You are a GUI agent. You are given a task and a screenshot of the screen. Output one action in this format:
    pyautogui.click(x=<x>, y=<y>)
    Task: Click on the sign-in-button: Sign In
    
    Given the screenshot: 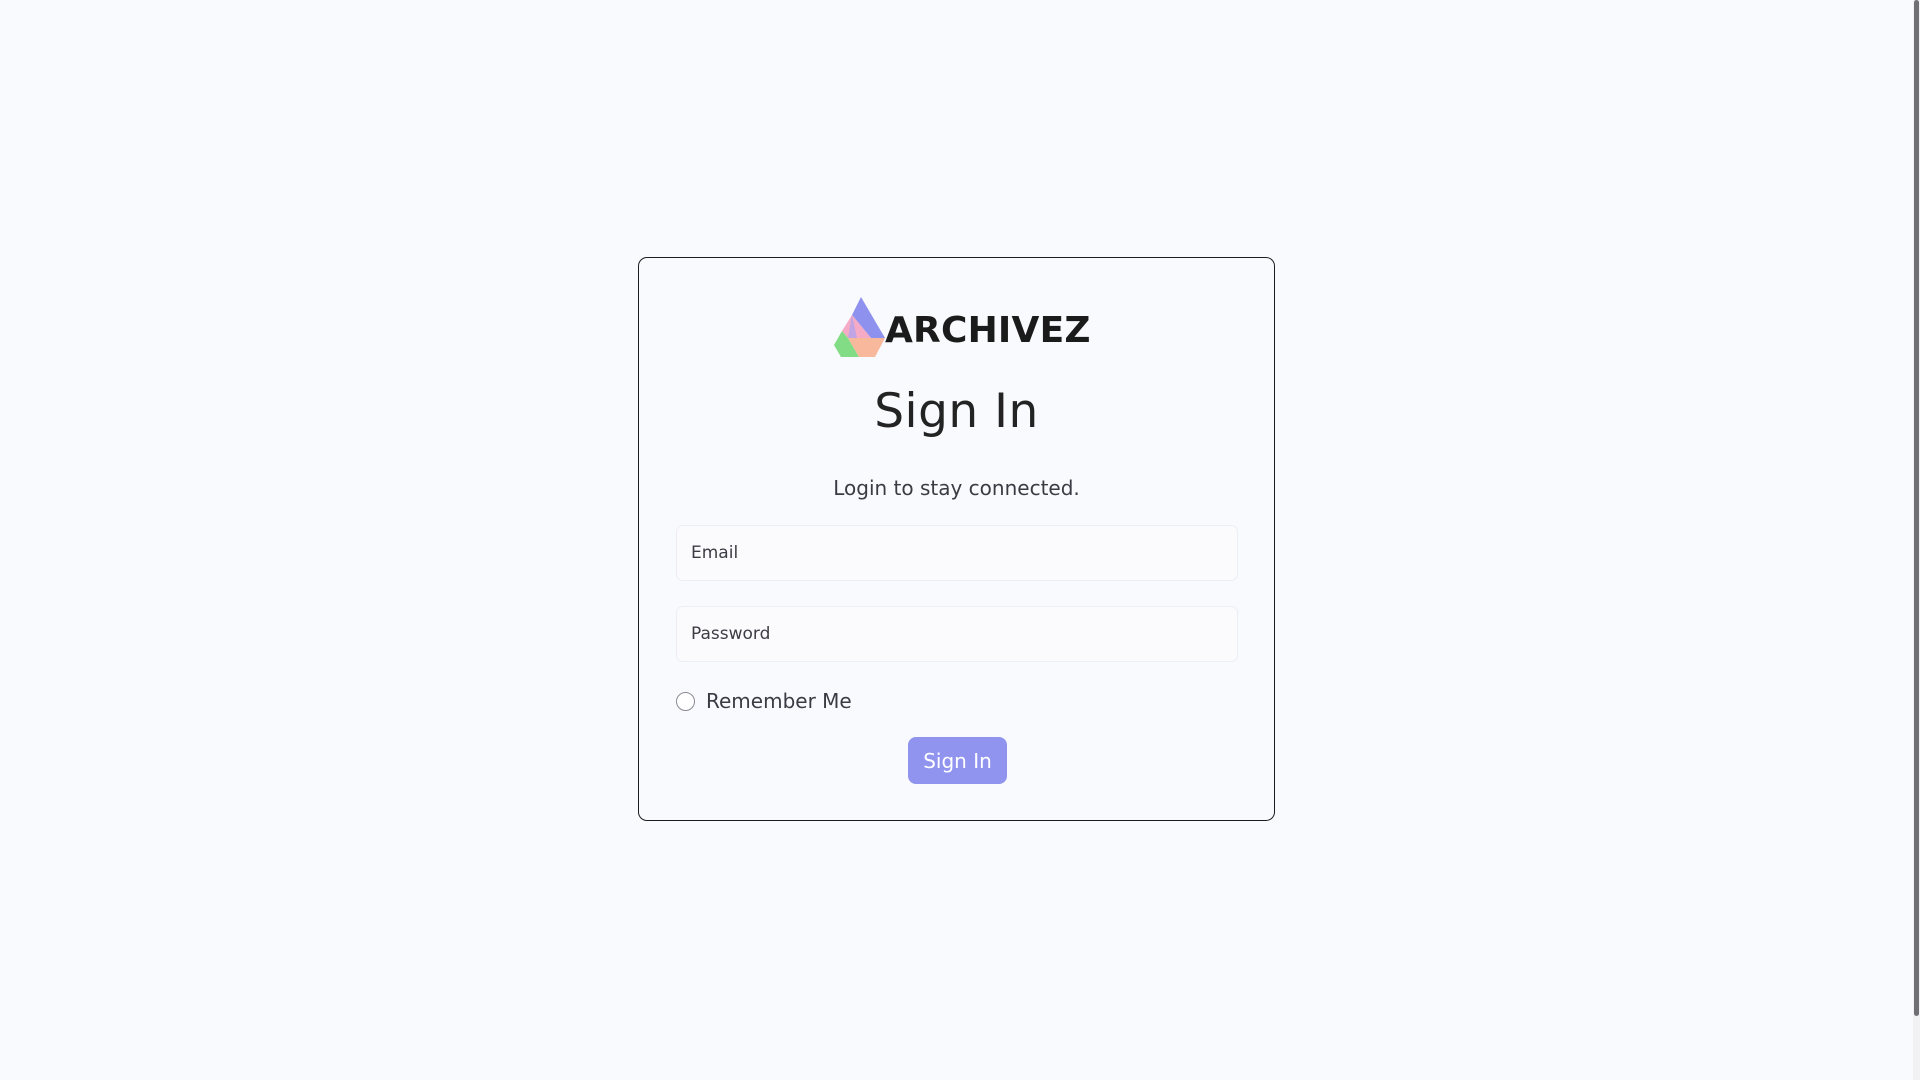 What is the action you would take?
    pyautogui.click(x=957, y=760)
    